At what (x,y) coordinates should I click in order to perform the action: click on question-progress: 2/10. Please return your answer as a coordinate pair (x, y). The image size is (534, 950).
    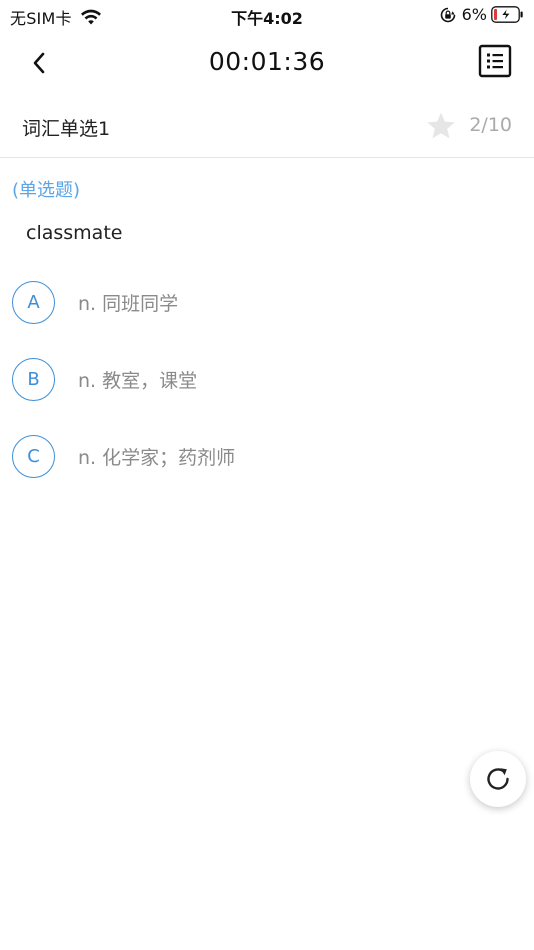
    Looking at the image, I should click on (490, 125).